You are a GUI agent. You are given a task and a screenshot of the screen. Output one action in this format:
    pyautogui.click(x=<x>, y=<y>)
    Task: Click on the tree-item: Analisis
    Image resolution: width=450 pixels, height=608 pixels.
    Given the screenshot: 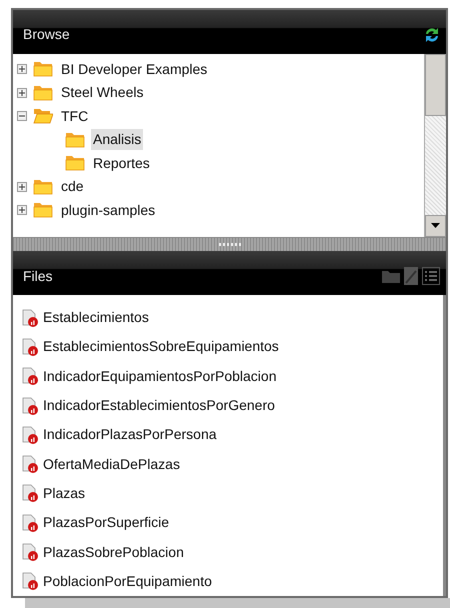 What is the action you would take?
    pyautogui.click(x=117, y=139)
    